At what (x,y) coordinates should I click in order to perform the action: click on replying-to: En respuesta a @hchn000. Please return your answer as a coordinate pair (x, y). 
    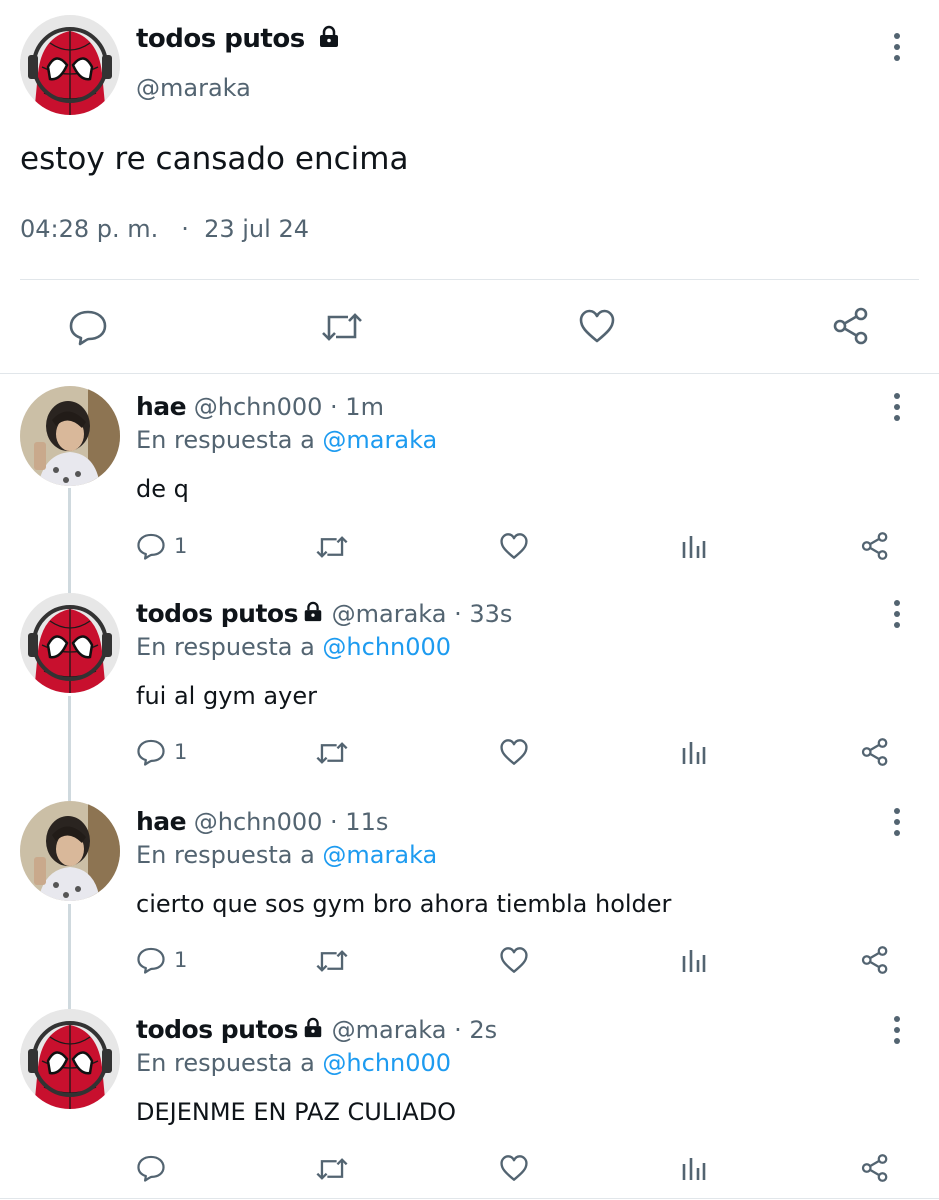
    Looking at the image, I should click on (293, 647).